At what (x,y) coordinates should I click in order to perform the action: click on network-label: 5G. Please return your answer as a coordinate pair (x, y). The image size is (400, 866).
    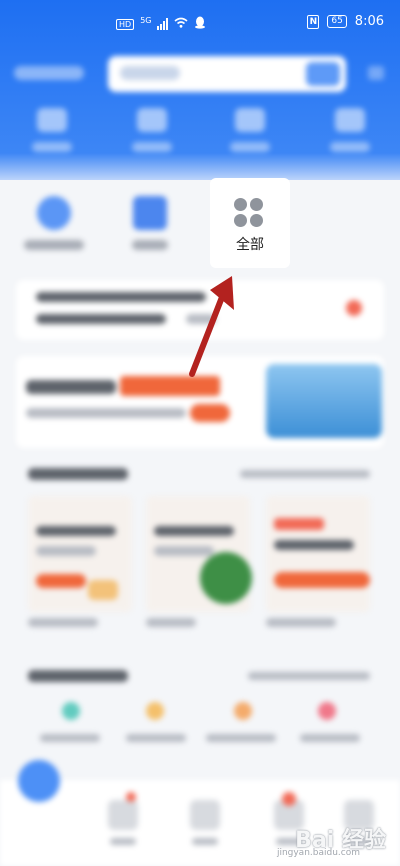
    Looking at the image, I should click on (146, 20).